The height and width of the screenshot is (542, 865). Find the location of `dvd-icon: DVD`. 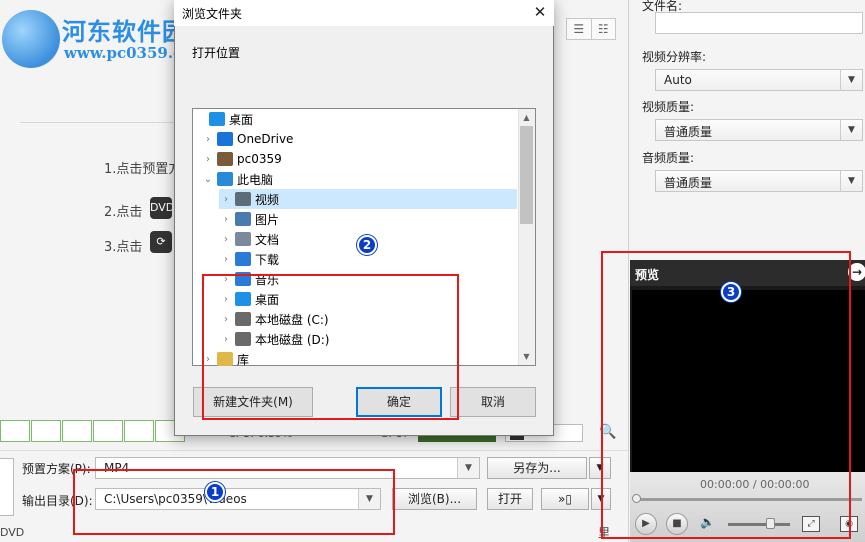

dvd-icon: DVD is located at coordinates (162, 208).